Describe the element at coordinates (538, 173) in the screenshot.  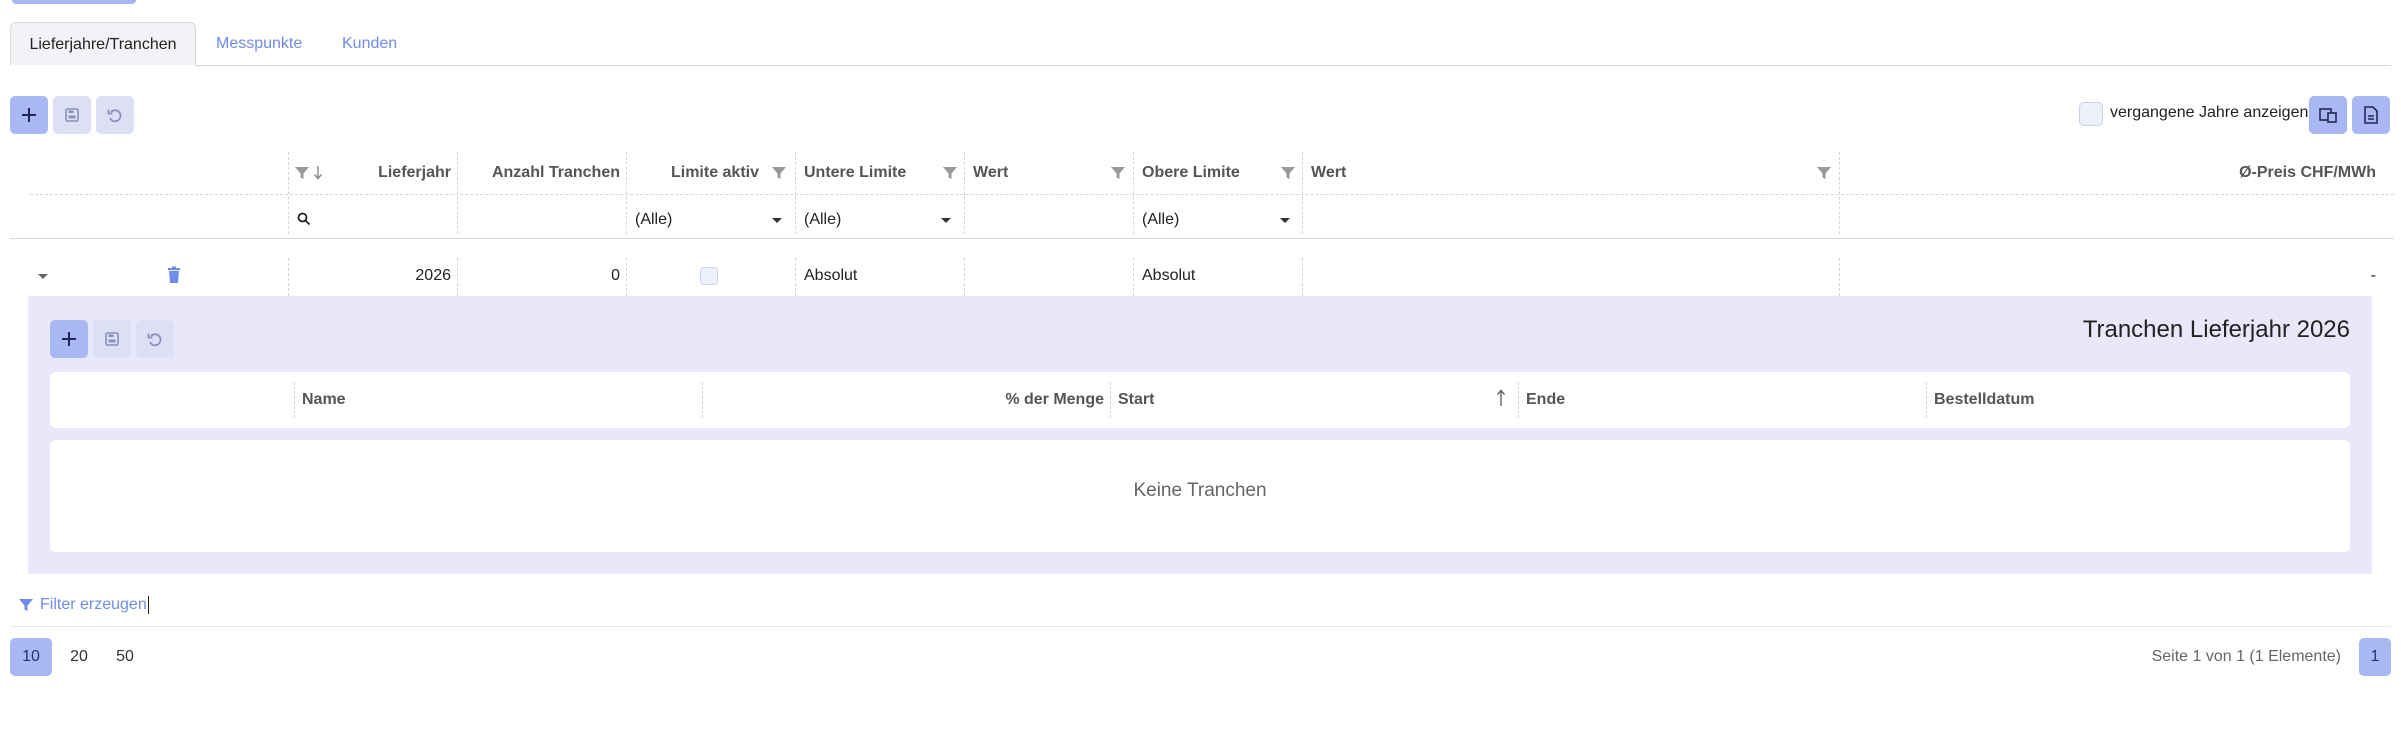
I see `header-anzahl-tranchen: Anzahl Tranchen` at that location.